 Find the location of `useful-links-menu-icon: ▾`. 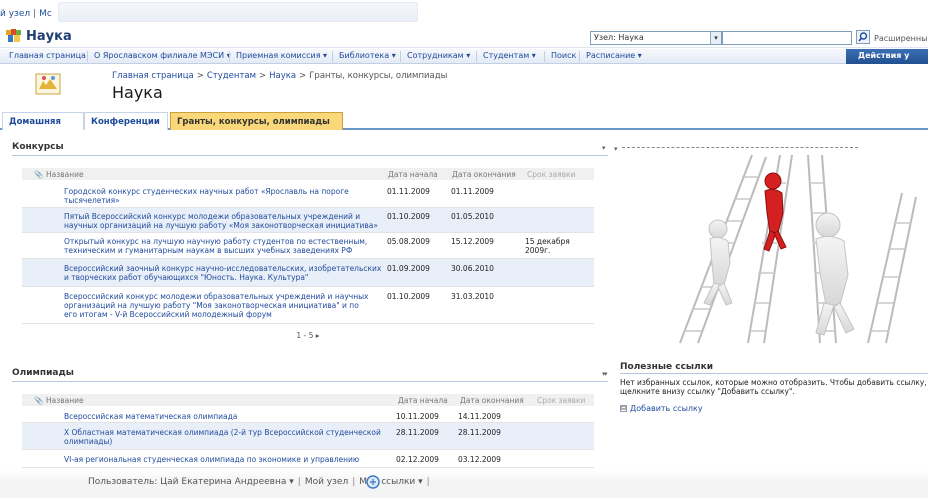

useful-links-menu-icon: ▾ is located at coordinates (606, 374).